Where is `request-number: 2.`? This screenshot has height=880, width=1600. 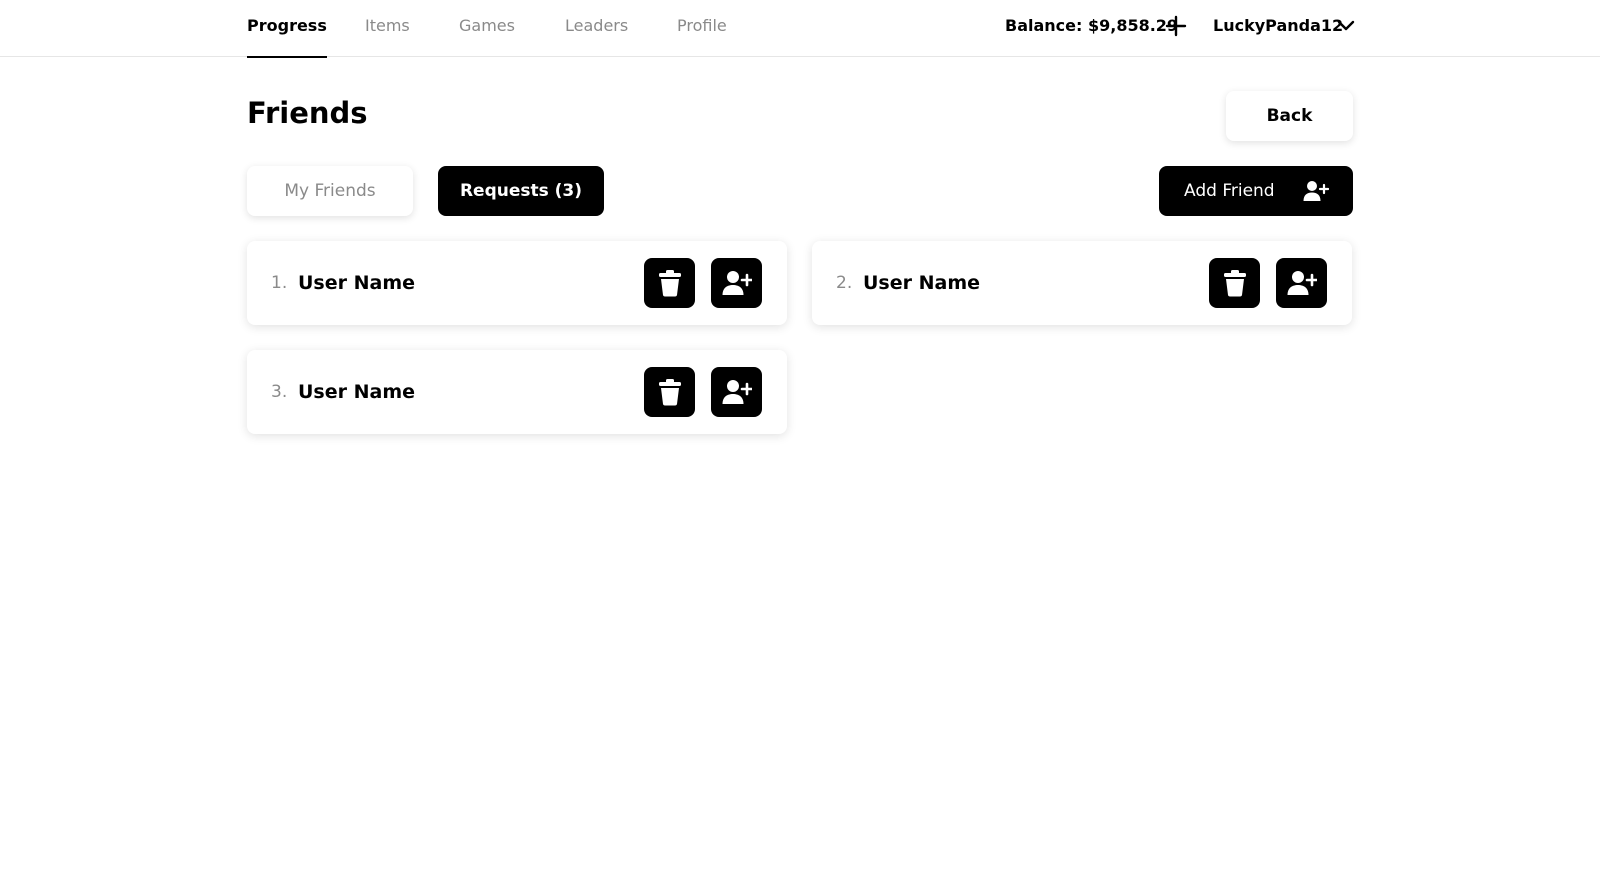
request-number: 2. is located at coordinates (844, 283).